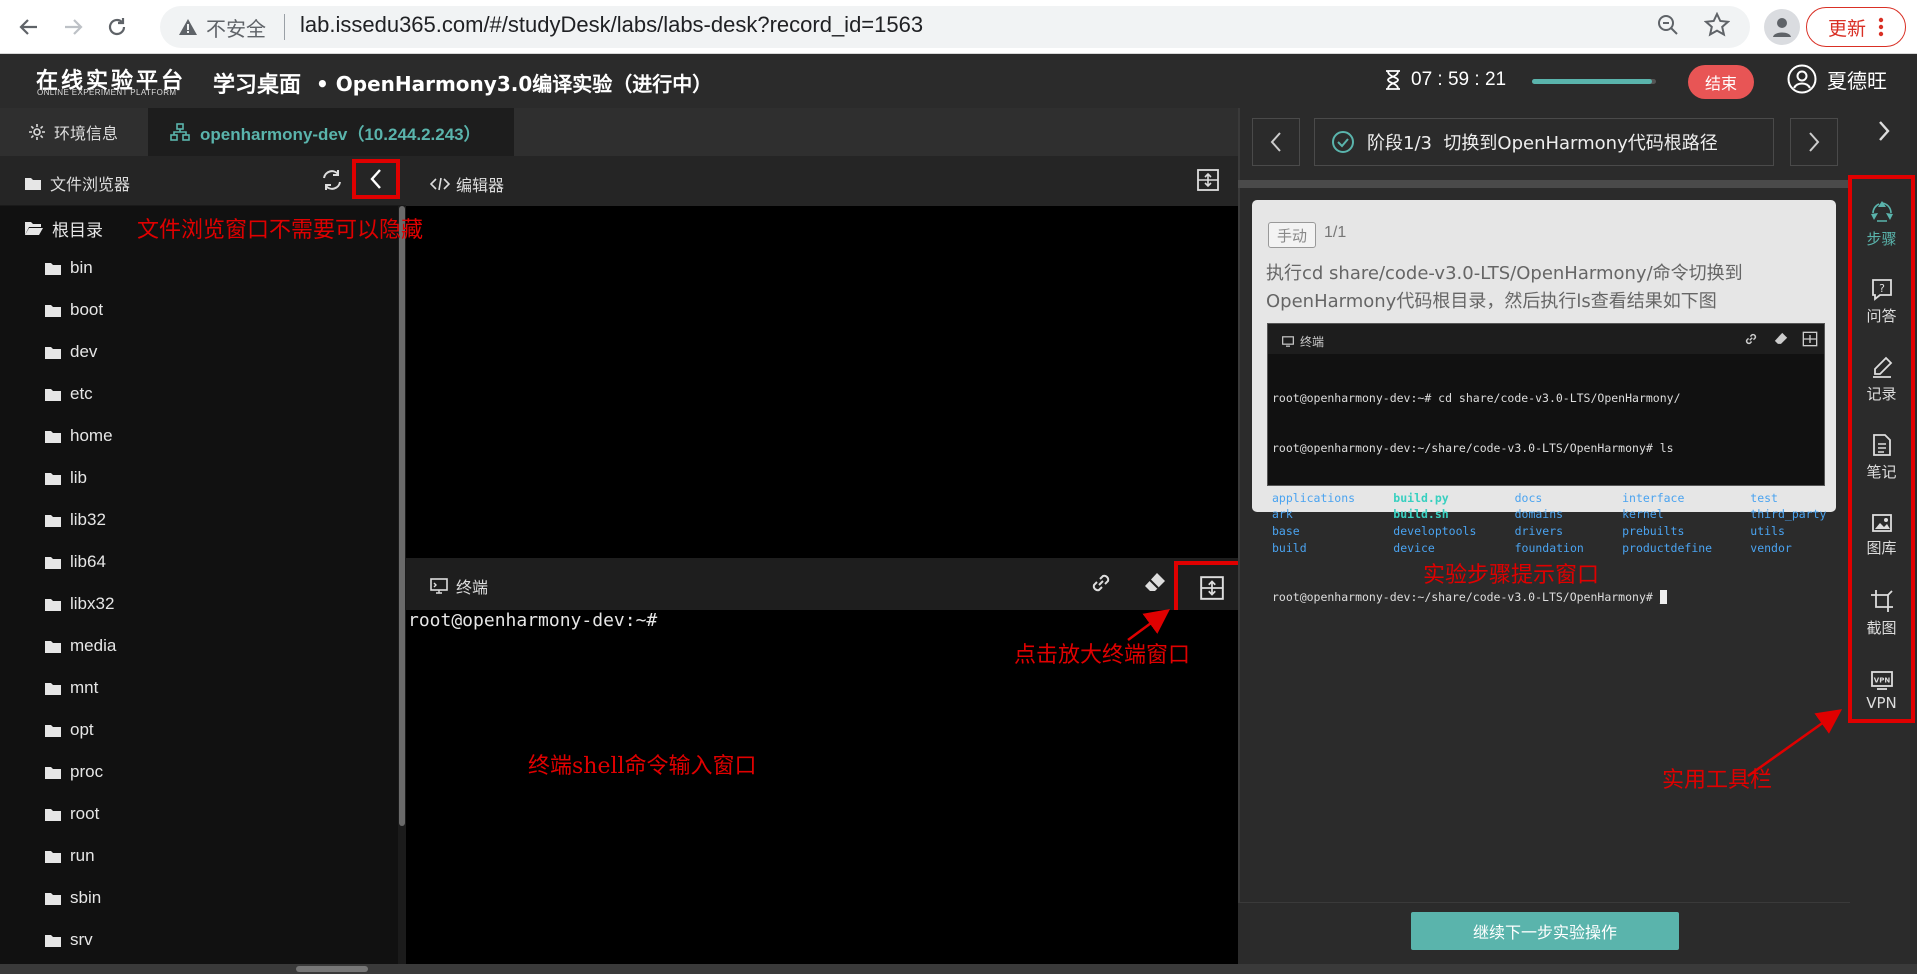  Describe the element at coordinates (91, 435) in the screenshot. I see `tree-item-label: home` at that location.